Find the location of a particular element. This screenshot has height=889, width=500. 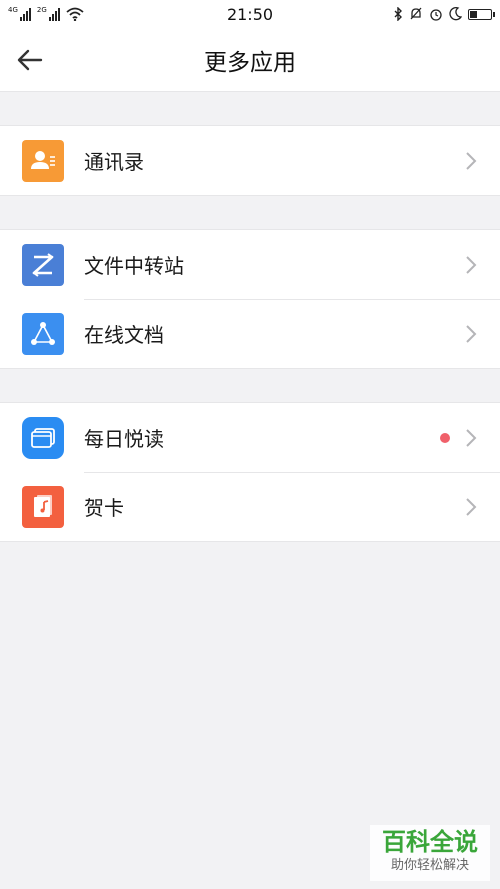

list-item-online-doc: 在线文档 is located at coordinates (250, 333).